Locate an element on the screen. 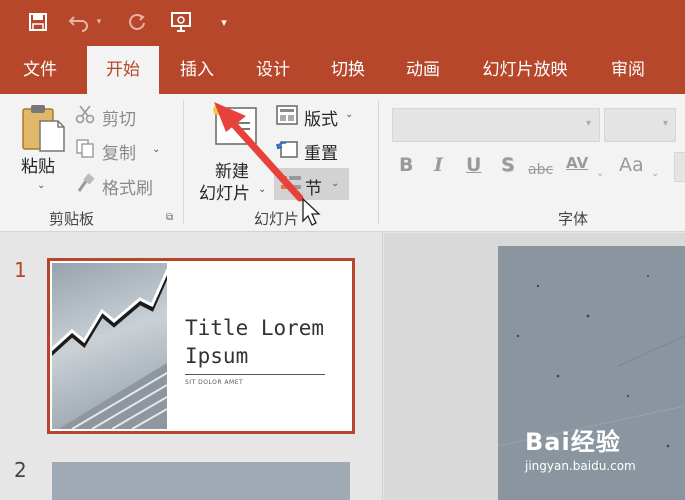 The width and height of the screenshot is (685, 500). annotation-arrow-icon is located at coordinates (259, 152).